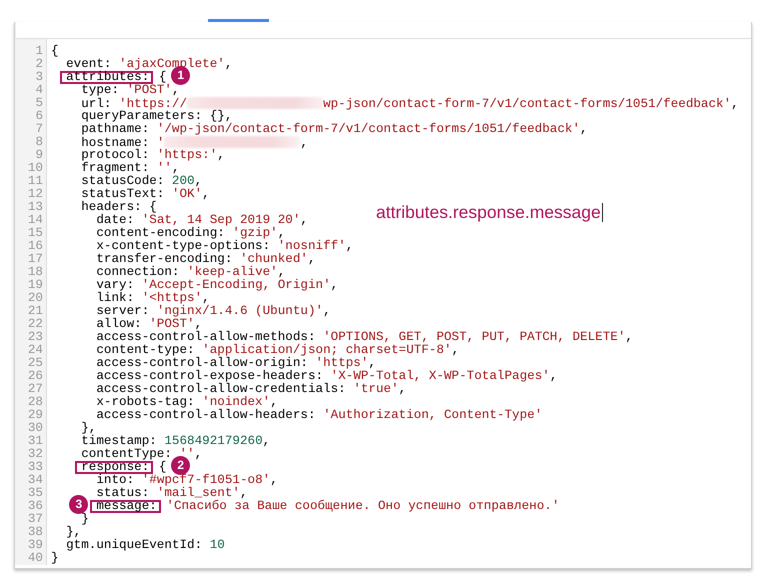  I want to click on line-number: 25, so click(35, 363).